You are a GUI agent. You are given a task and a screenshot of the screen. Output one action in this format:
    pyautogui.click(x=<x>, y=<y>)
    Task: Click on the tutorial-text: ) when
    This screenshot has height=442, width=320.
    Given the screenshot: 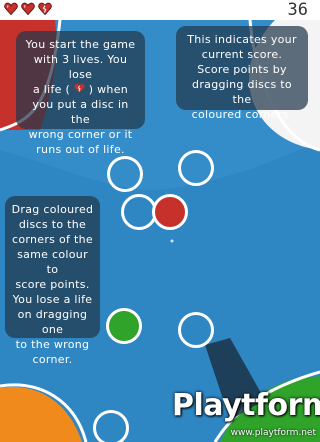 What is the action you would take?
    pyautogui.click(x=108, y=89)
    